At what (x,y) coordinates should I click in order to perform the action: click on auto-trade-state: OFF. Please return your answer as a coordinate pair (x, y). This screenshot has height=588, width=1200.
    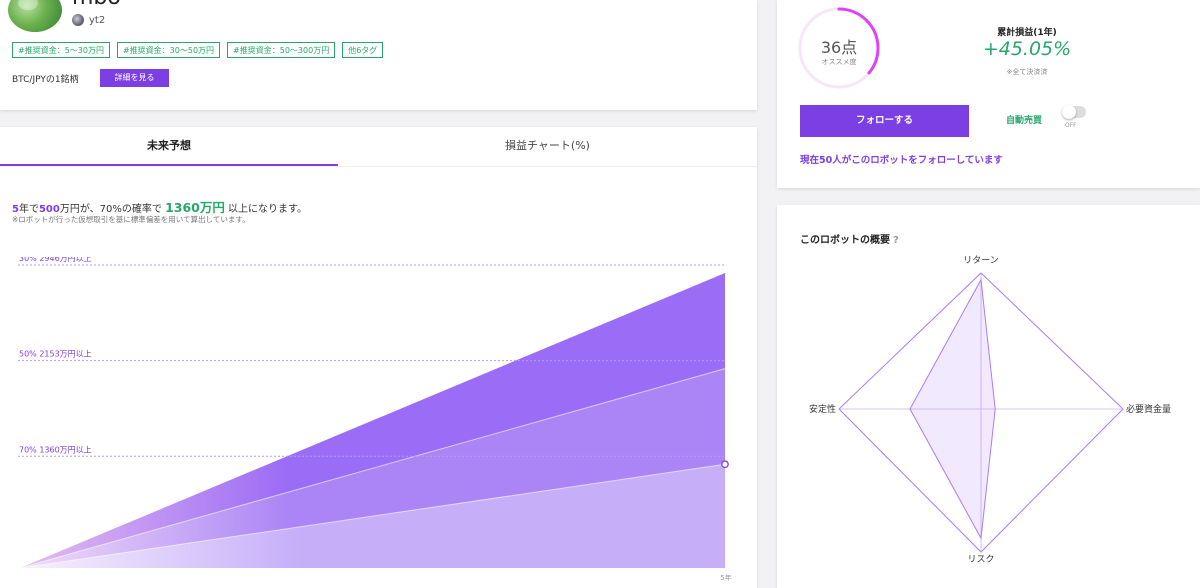
    Looking at the image, I should click on (1071, 125).